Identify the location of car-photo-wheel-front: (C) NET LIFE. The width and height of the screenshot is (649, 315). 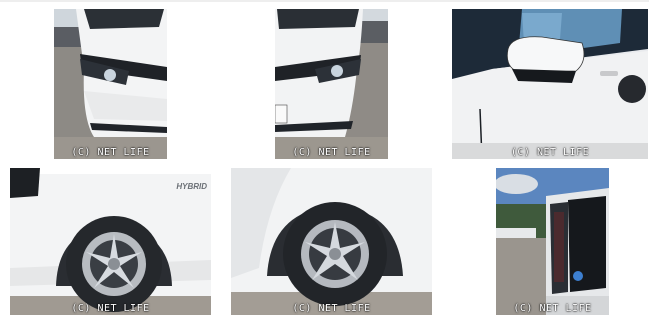
(331, 241).